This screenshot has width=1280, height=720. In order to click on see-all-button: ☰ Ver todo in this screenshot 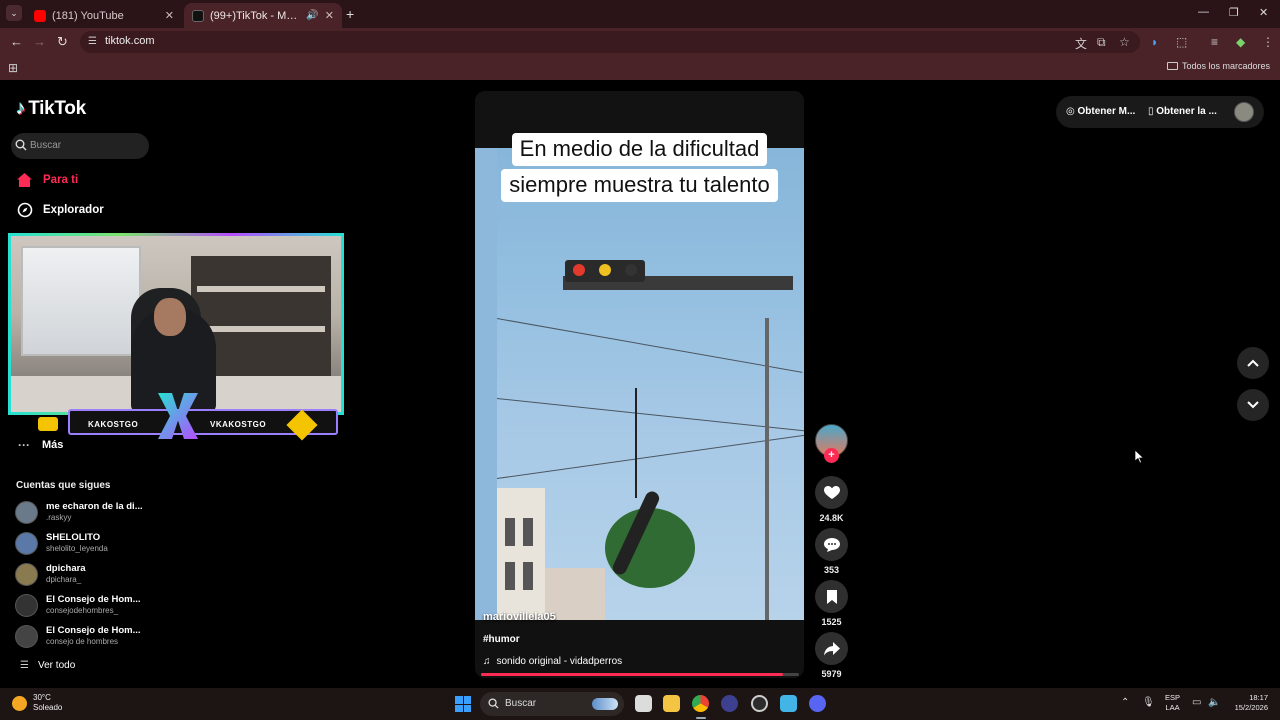, I will do `click(47, 665)`.